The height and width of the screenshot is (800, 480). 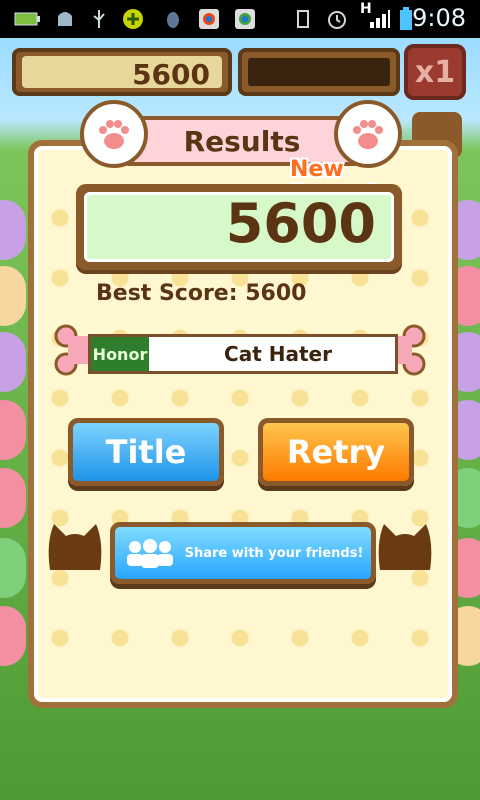 I want to click on final-score-box: 5600, so click(x=239, y=227).